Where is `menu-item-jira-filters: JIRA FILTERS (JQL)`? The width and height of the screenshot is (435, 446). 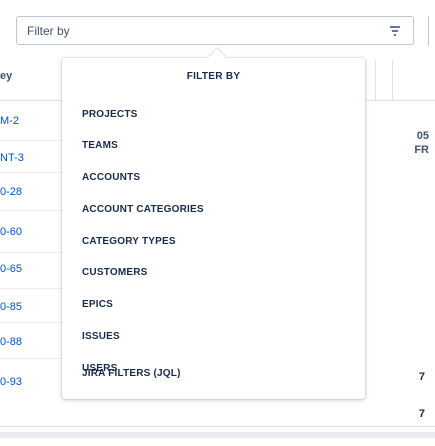
menu-item-jira-filters: JIRA FILTERS (JQL) is located at coordinates (131, 373).